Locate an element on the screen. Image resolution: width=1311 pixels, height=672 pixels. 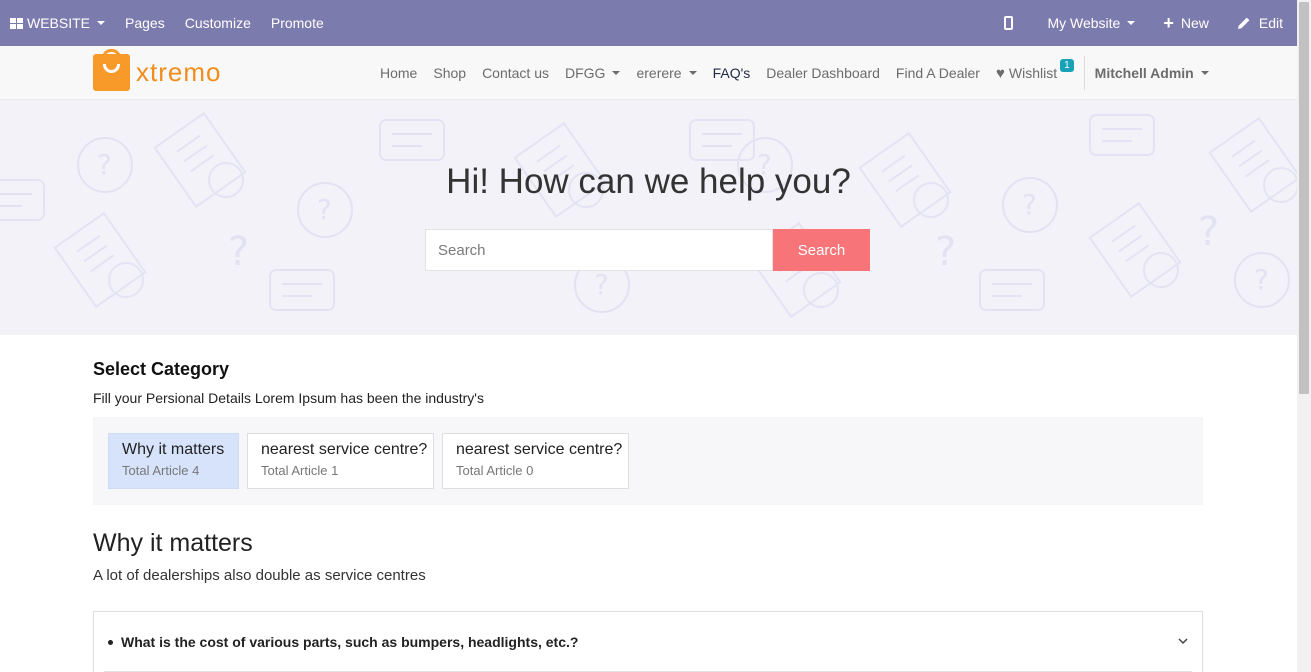
nav-faqs: FAQ's is located at coordinates (732, 73).